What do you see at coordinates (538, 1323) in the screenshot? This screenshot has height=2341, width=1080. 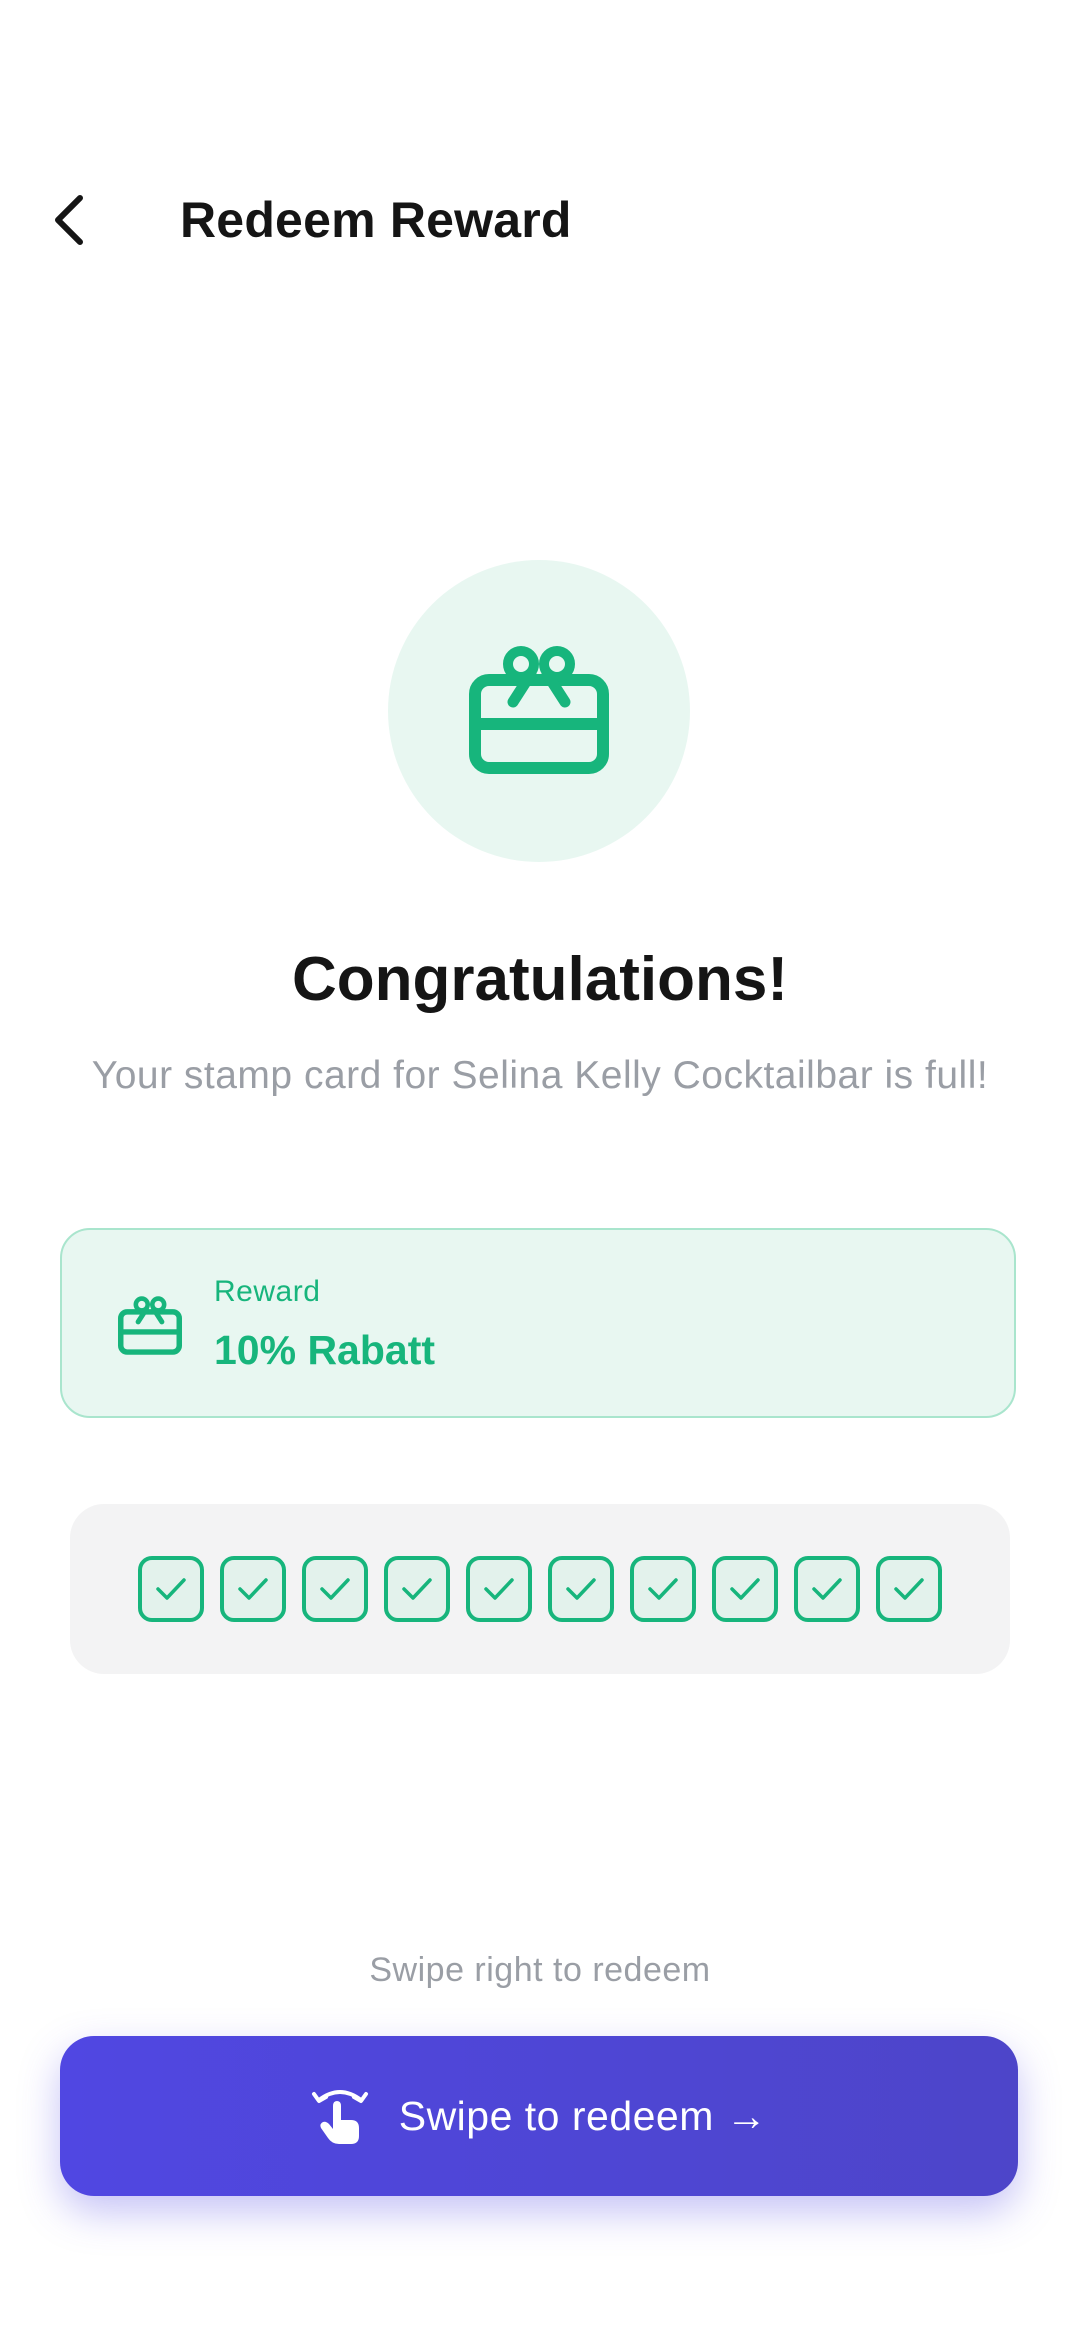 I see `reward-card: Reward 10% Rabatt` at bounding box center [538, 1323].